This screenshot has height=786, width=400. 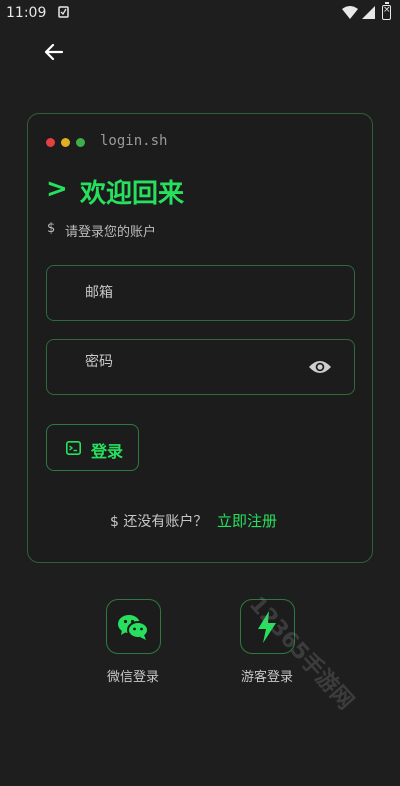 I want to click on email-input, so click(x=200, y=293).